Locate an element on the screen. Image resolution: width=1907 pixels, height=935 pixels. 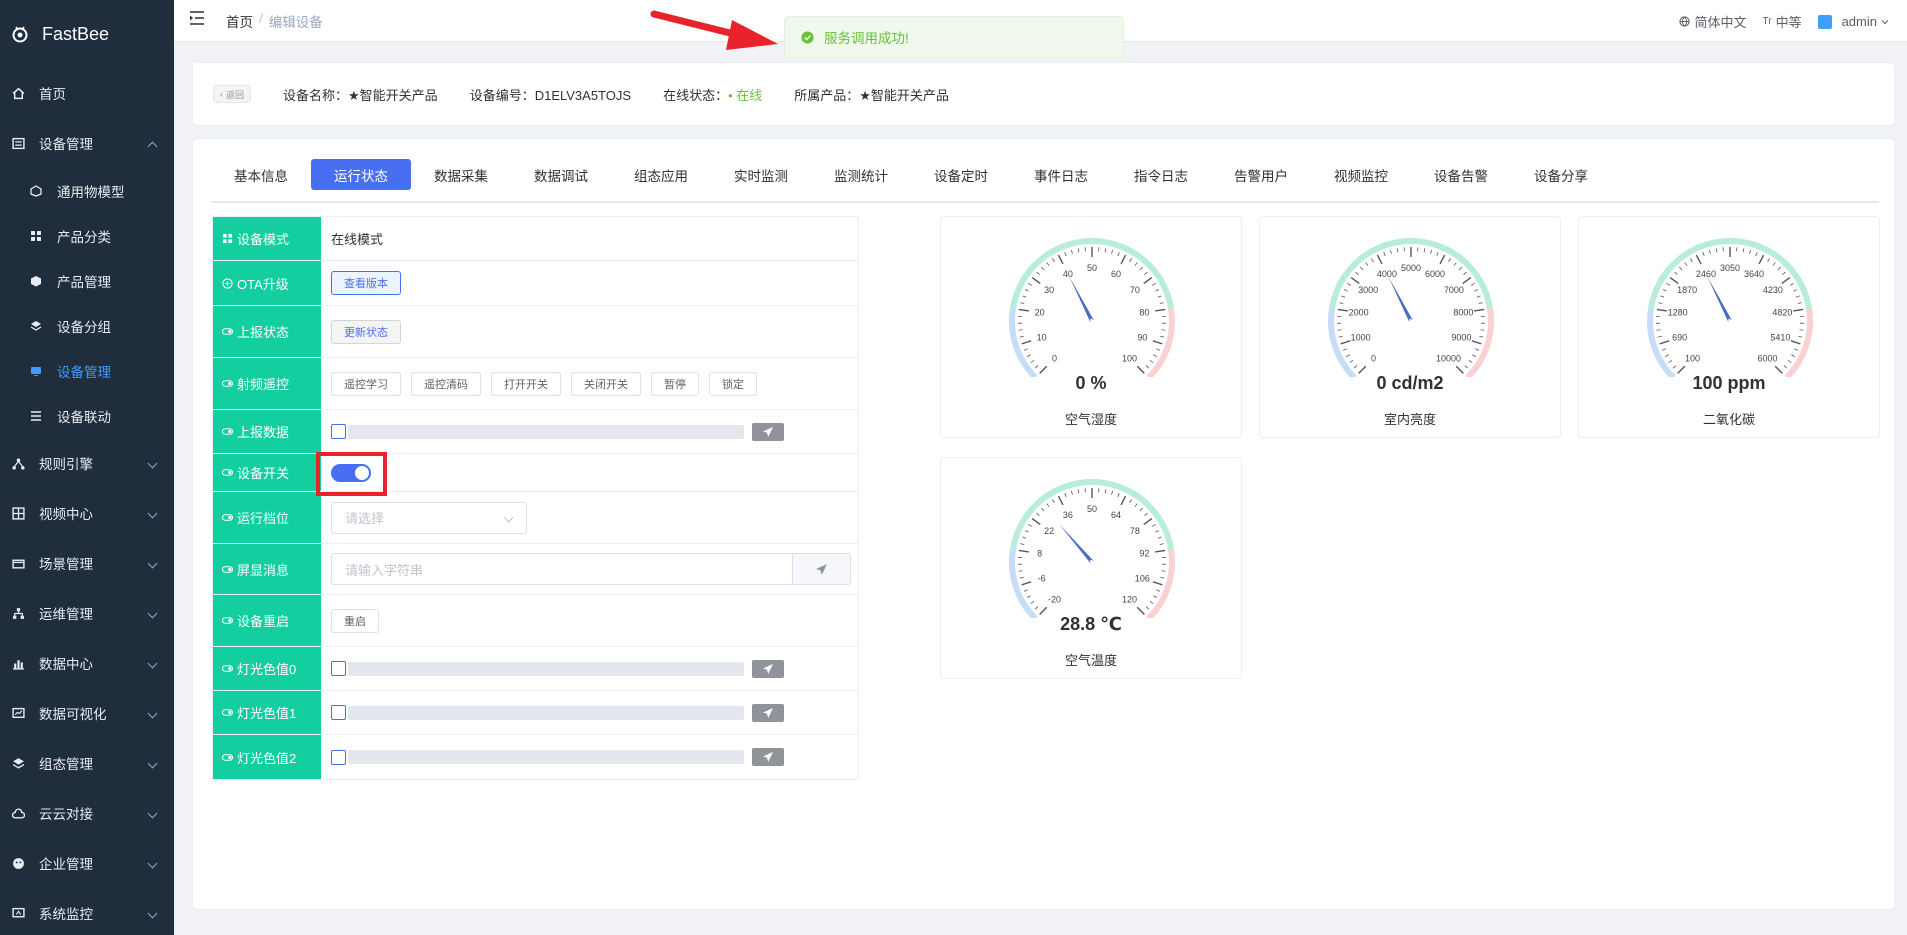
rf-button-4: 暂停 is located at coordinates (675, 383).